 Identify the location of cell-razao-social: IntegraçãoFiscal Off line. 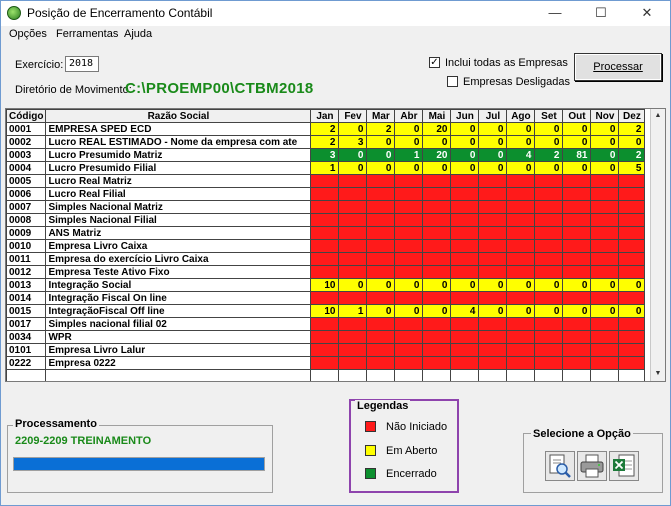
(178, 311).